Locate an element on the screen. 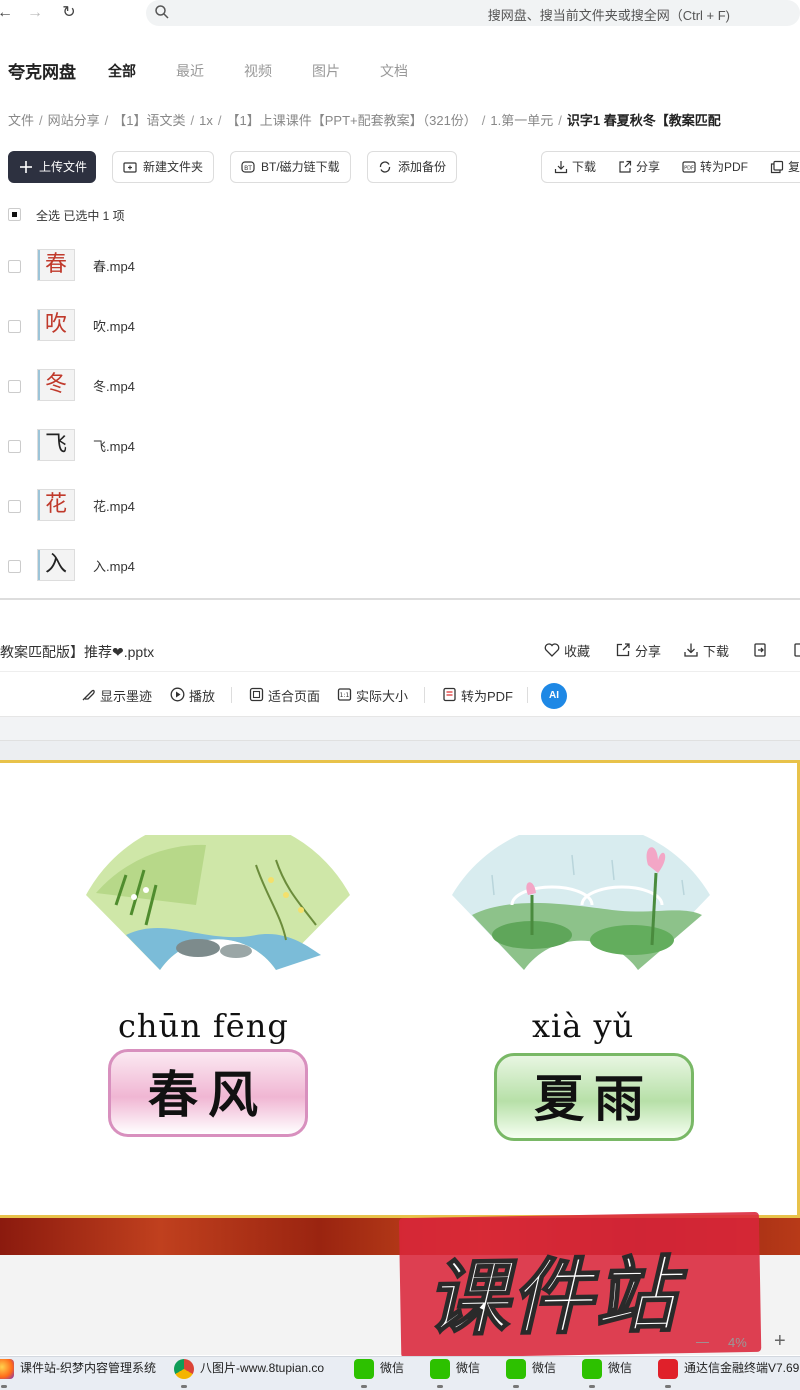 Image resolution: width=800 pixels, height=1390 pixels. bt-download-button: BT BT/磁力链下载 is located at coordinates (290, 167).